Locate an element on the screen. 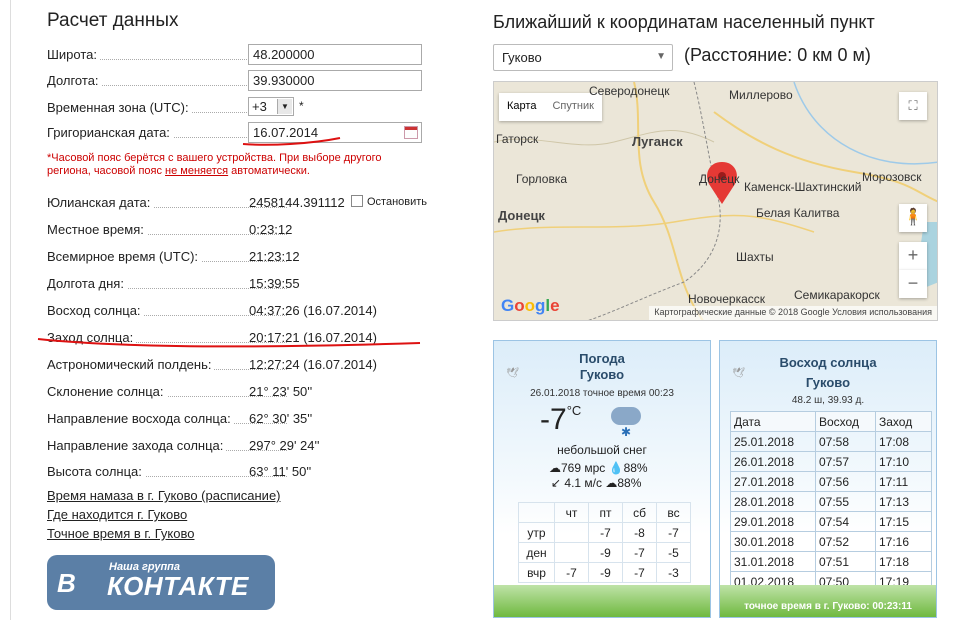 The image size is (961, 620). place-value: Гуково is located at coordinates (522, 57).